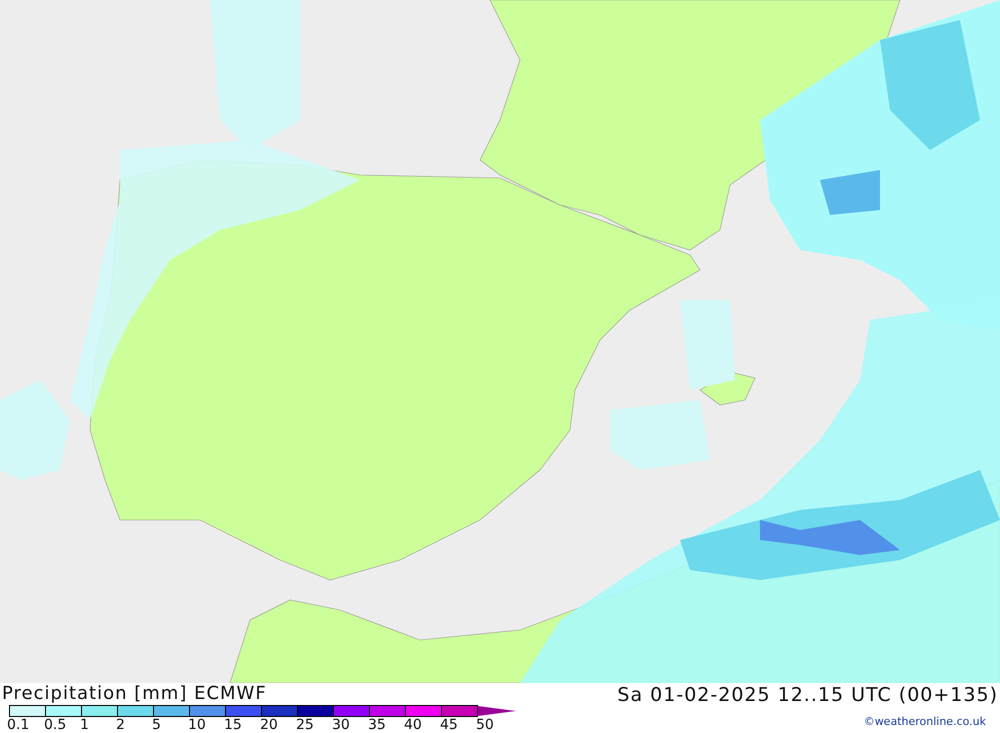 Image resolution: width=1000 pixels, height=733 pixels. Describe the element at coordinates (497, 711) in the screenshot. I see `legend-arrow-icon` at that location.